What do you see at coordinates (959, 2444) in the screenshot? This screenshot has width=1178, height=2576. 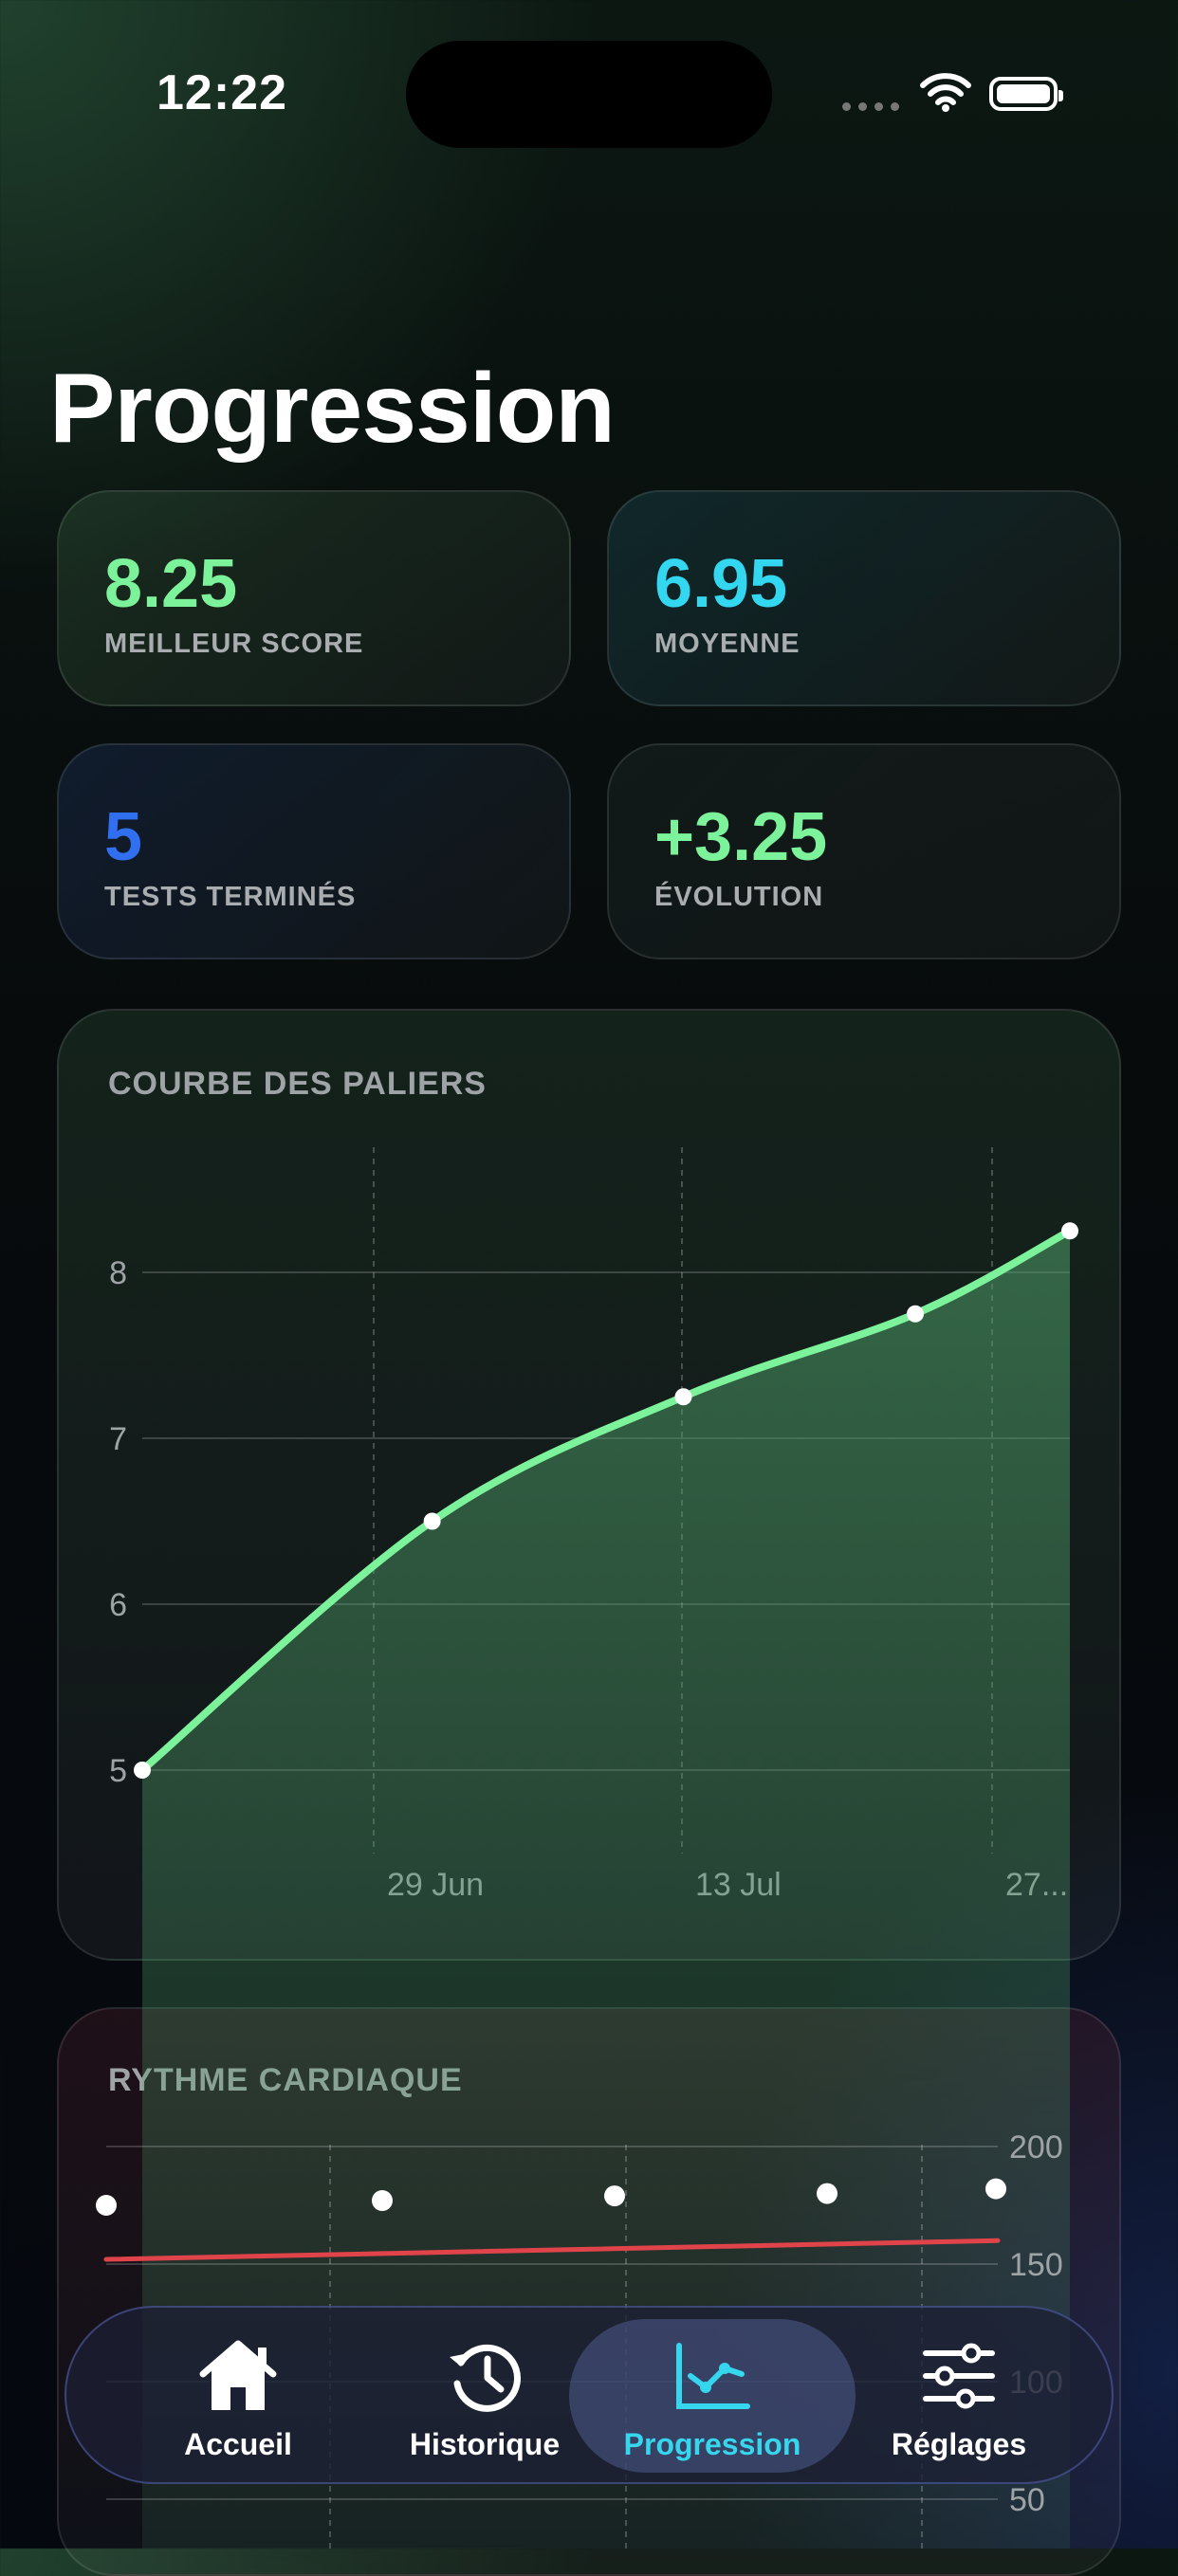 I see `tab-label: Réglages` at bounding box center [959, 2444].